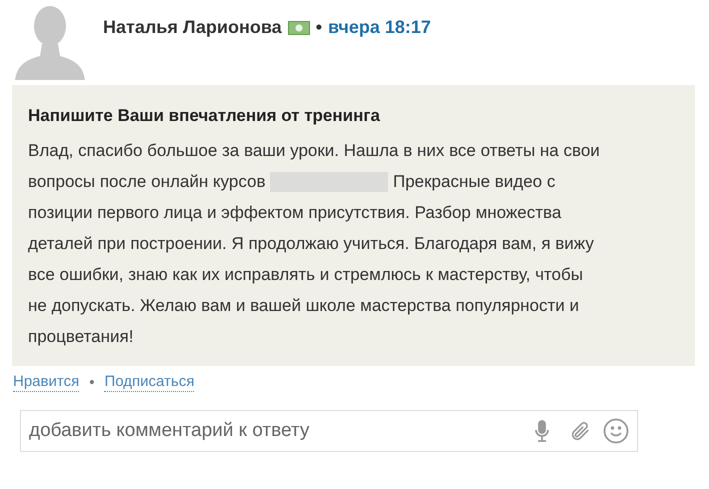  I want to click on post-title: Напишите Ваши впечатления от тренинга, so click(204, 116).